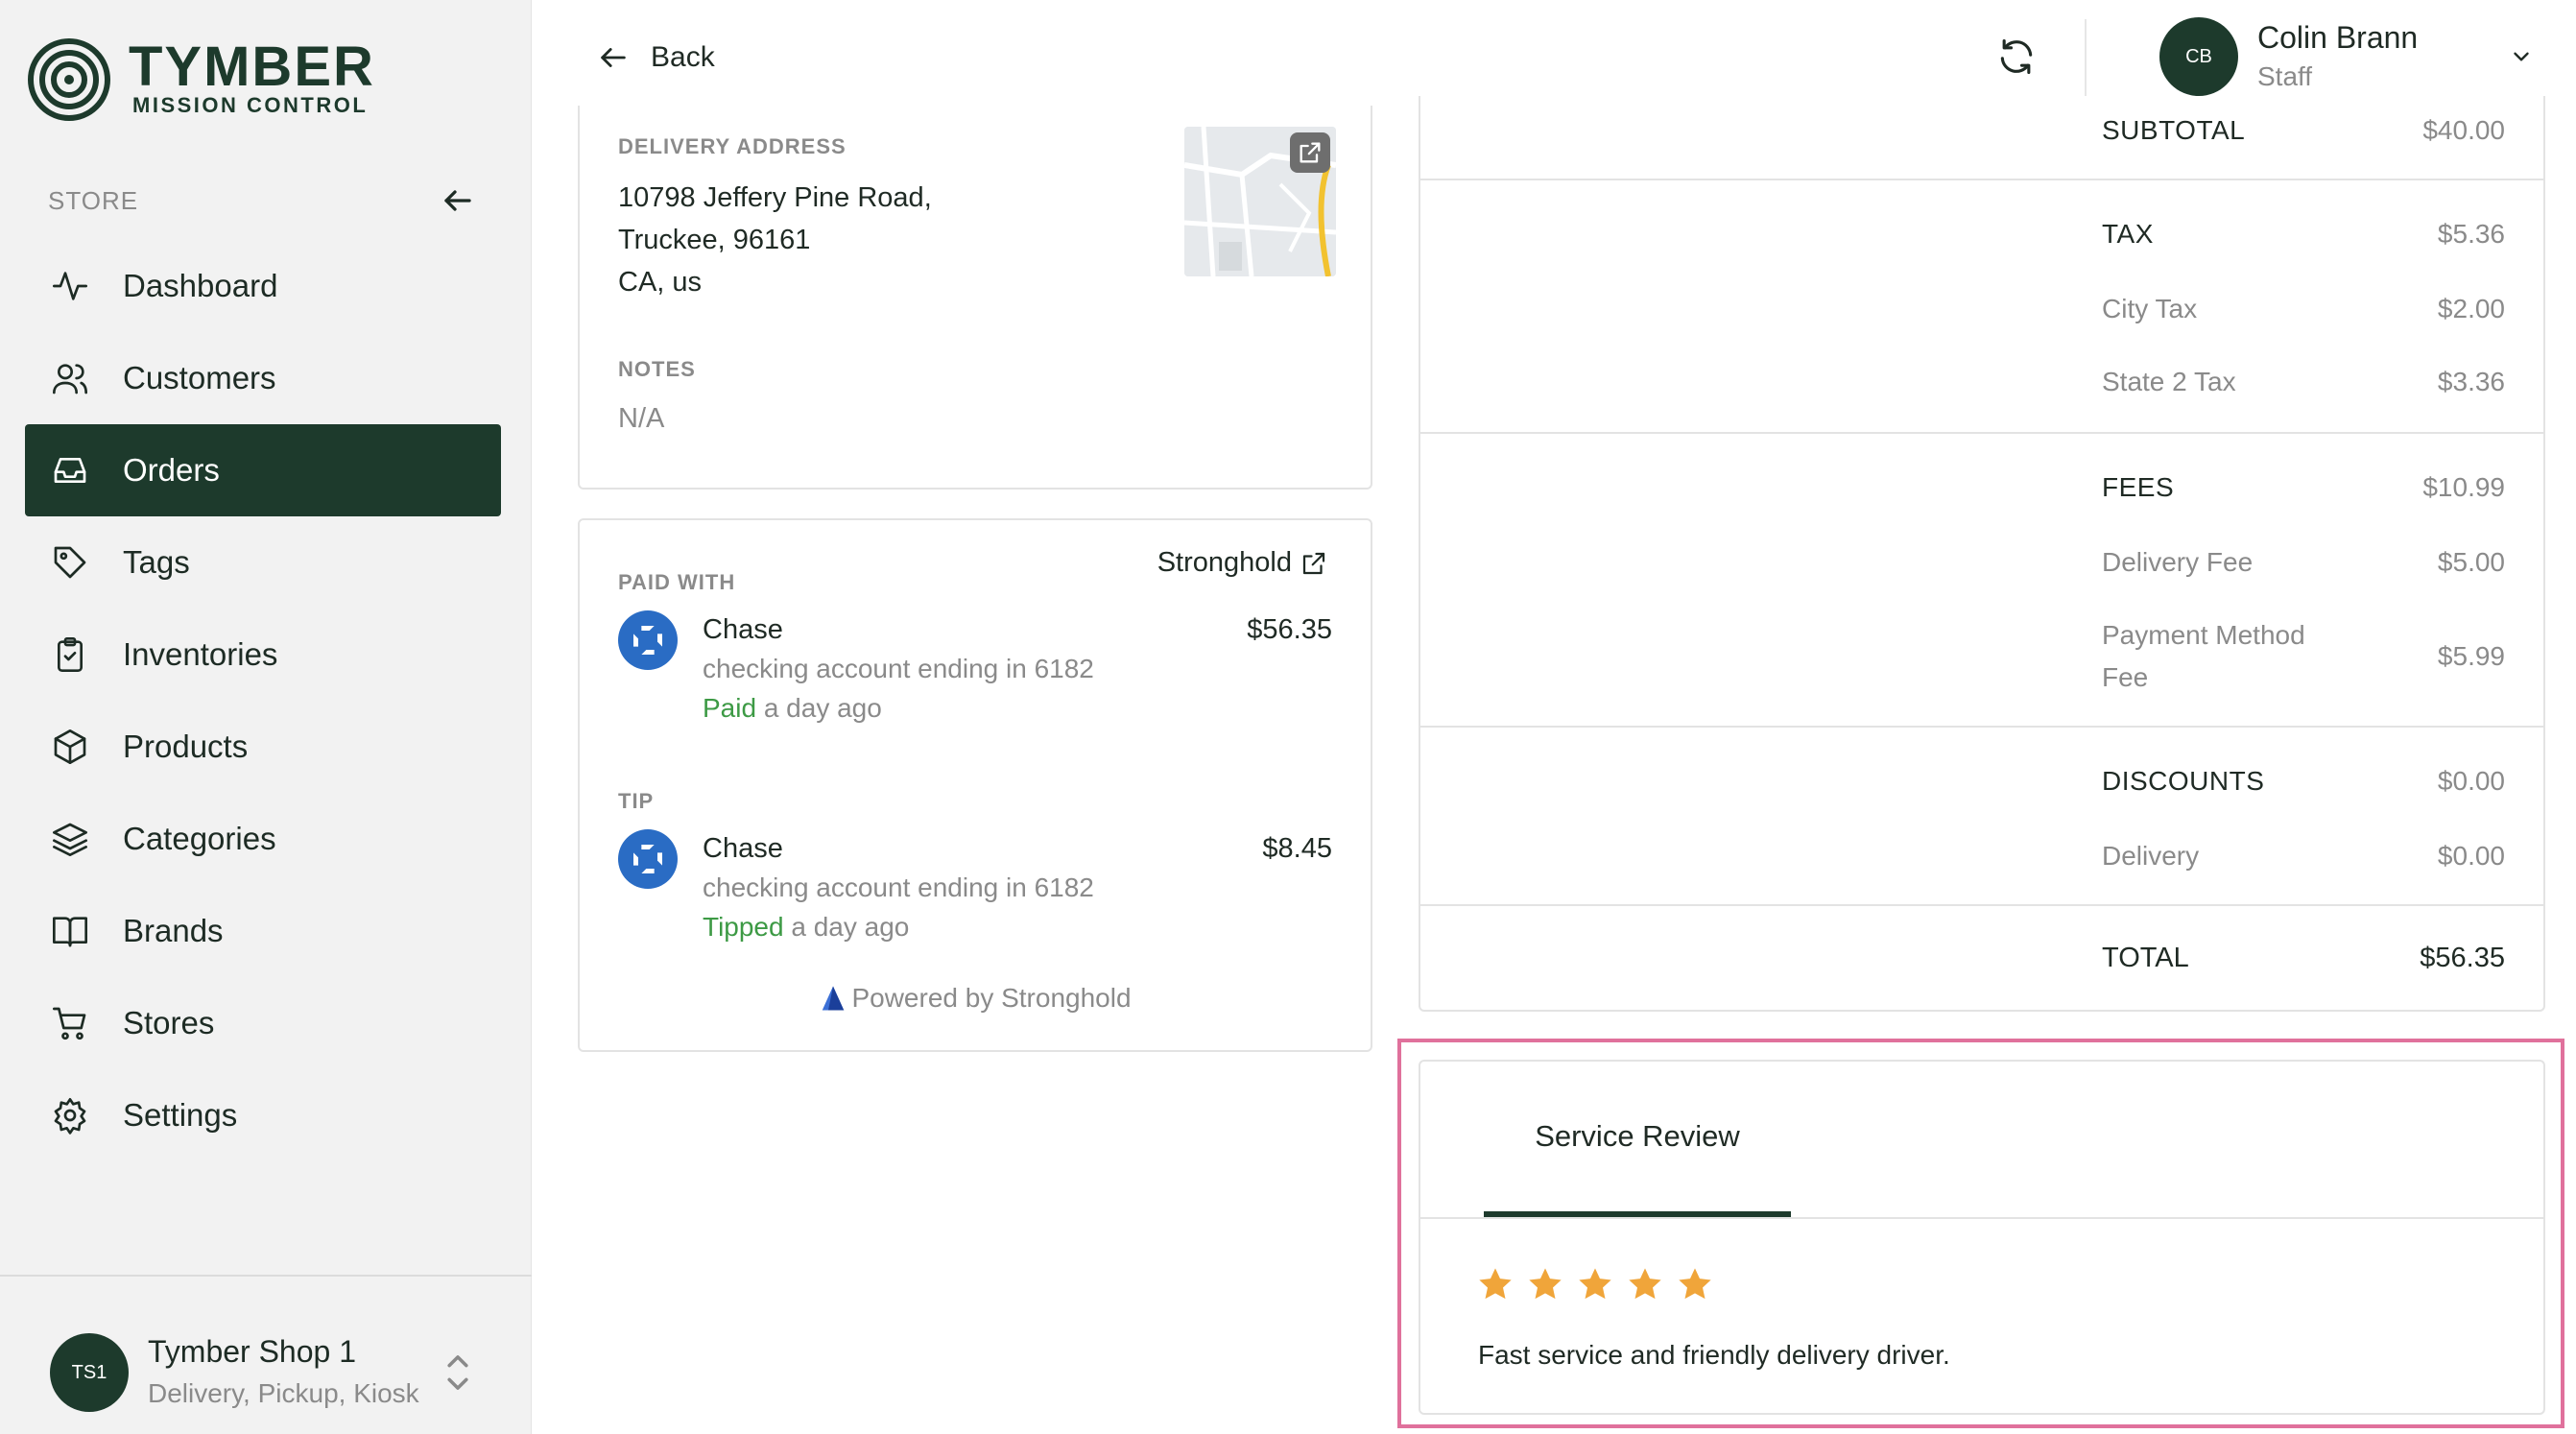 The width and height of the screenshot is (2576, 1434). I want to click on discounts-section: DISCOUNTS $0.00 Delivery $0.00, so click(1981, 817).